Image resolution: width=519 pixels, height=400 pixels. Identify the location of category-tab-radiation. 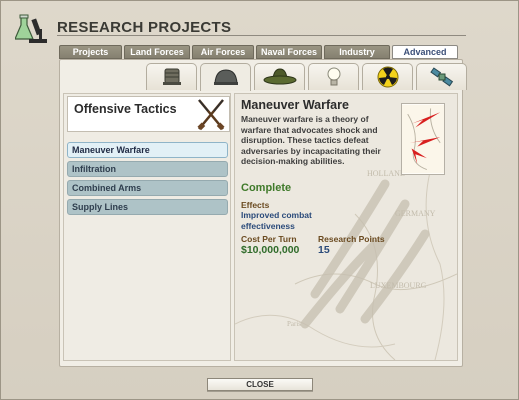
(387, 76).